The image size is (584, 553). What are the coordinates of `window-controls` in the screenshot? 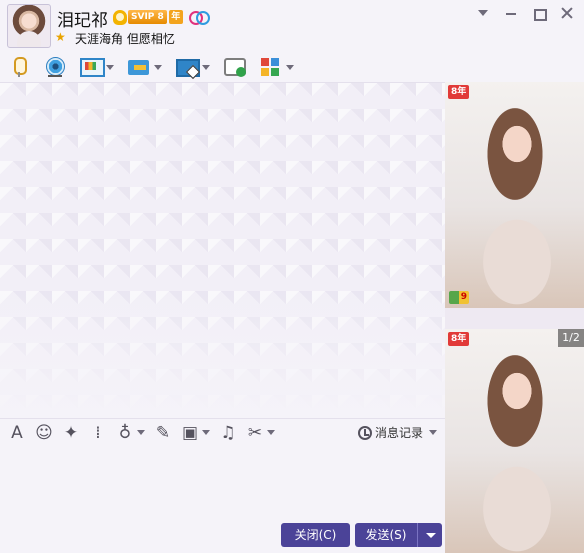 It's located at (525, 13).